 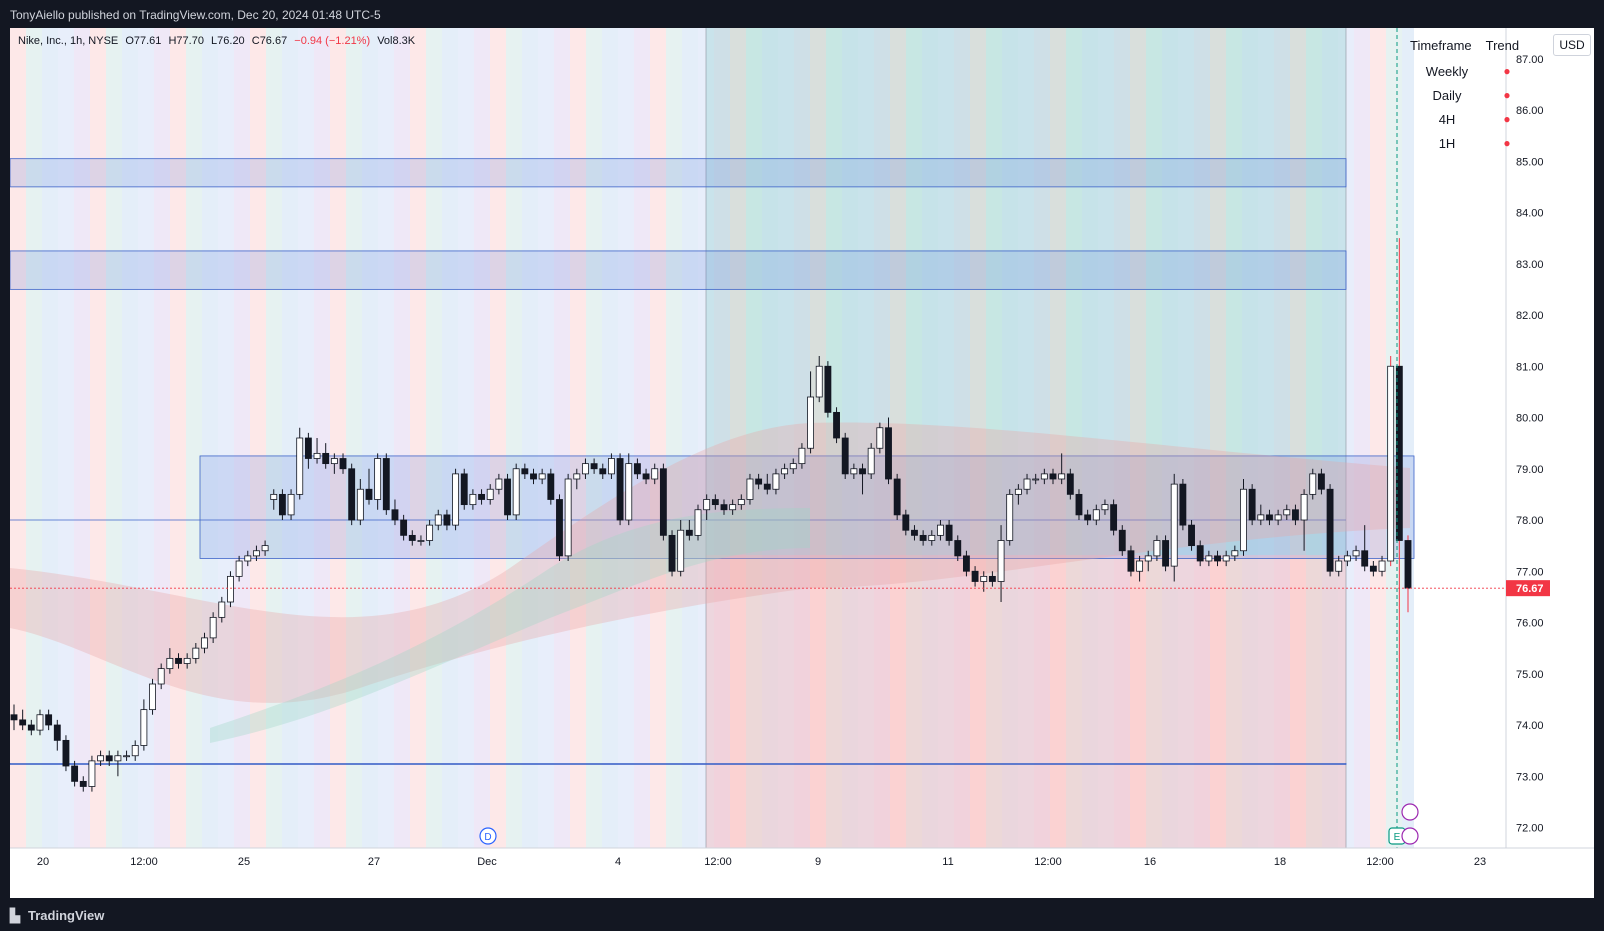 I want to click on change-value: −0.94 (−1.21%), so click(x=332, y=41).